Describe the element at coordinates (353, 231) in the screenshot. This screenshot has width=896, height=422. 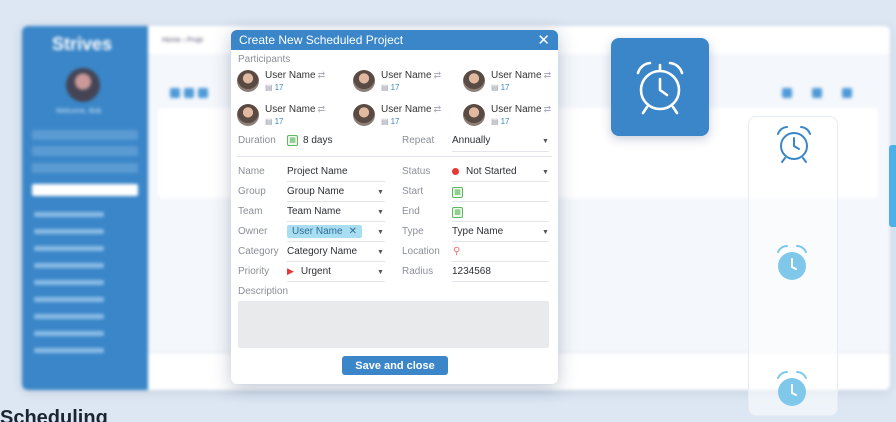
I see `remove-icon: ✕` at that location.